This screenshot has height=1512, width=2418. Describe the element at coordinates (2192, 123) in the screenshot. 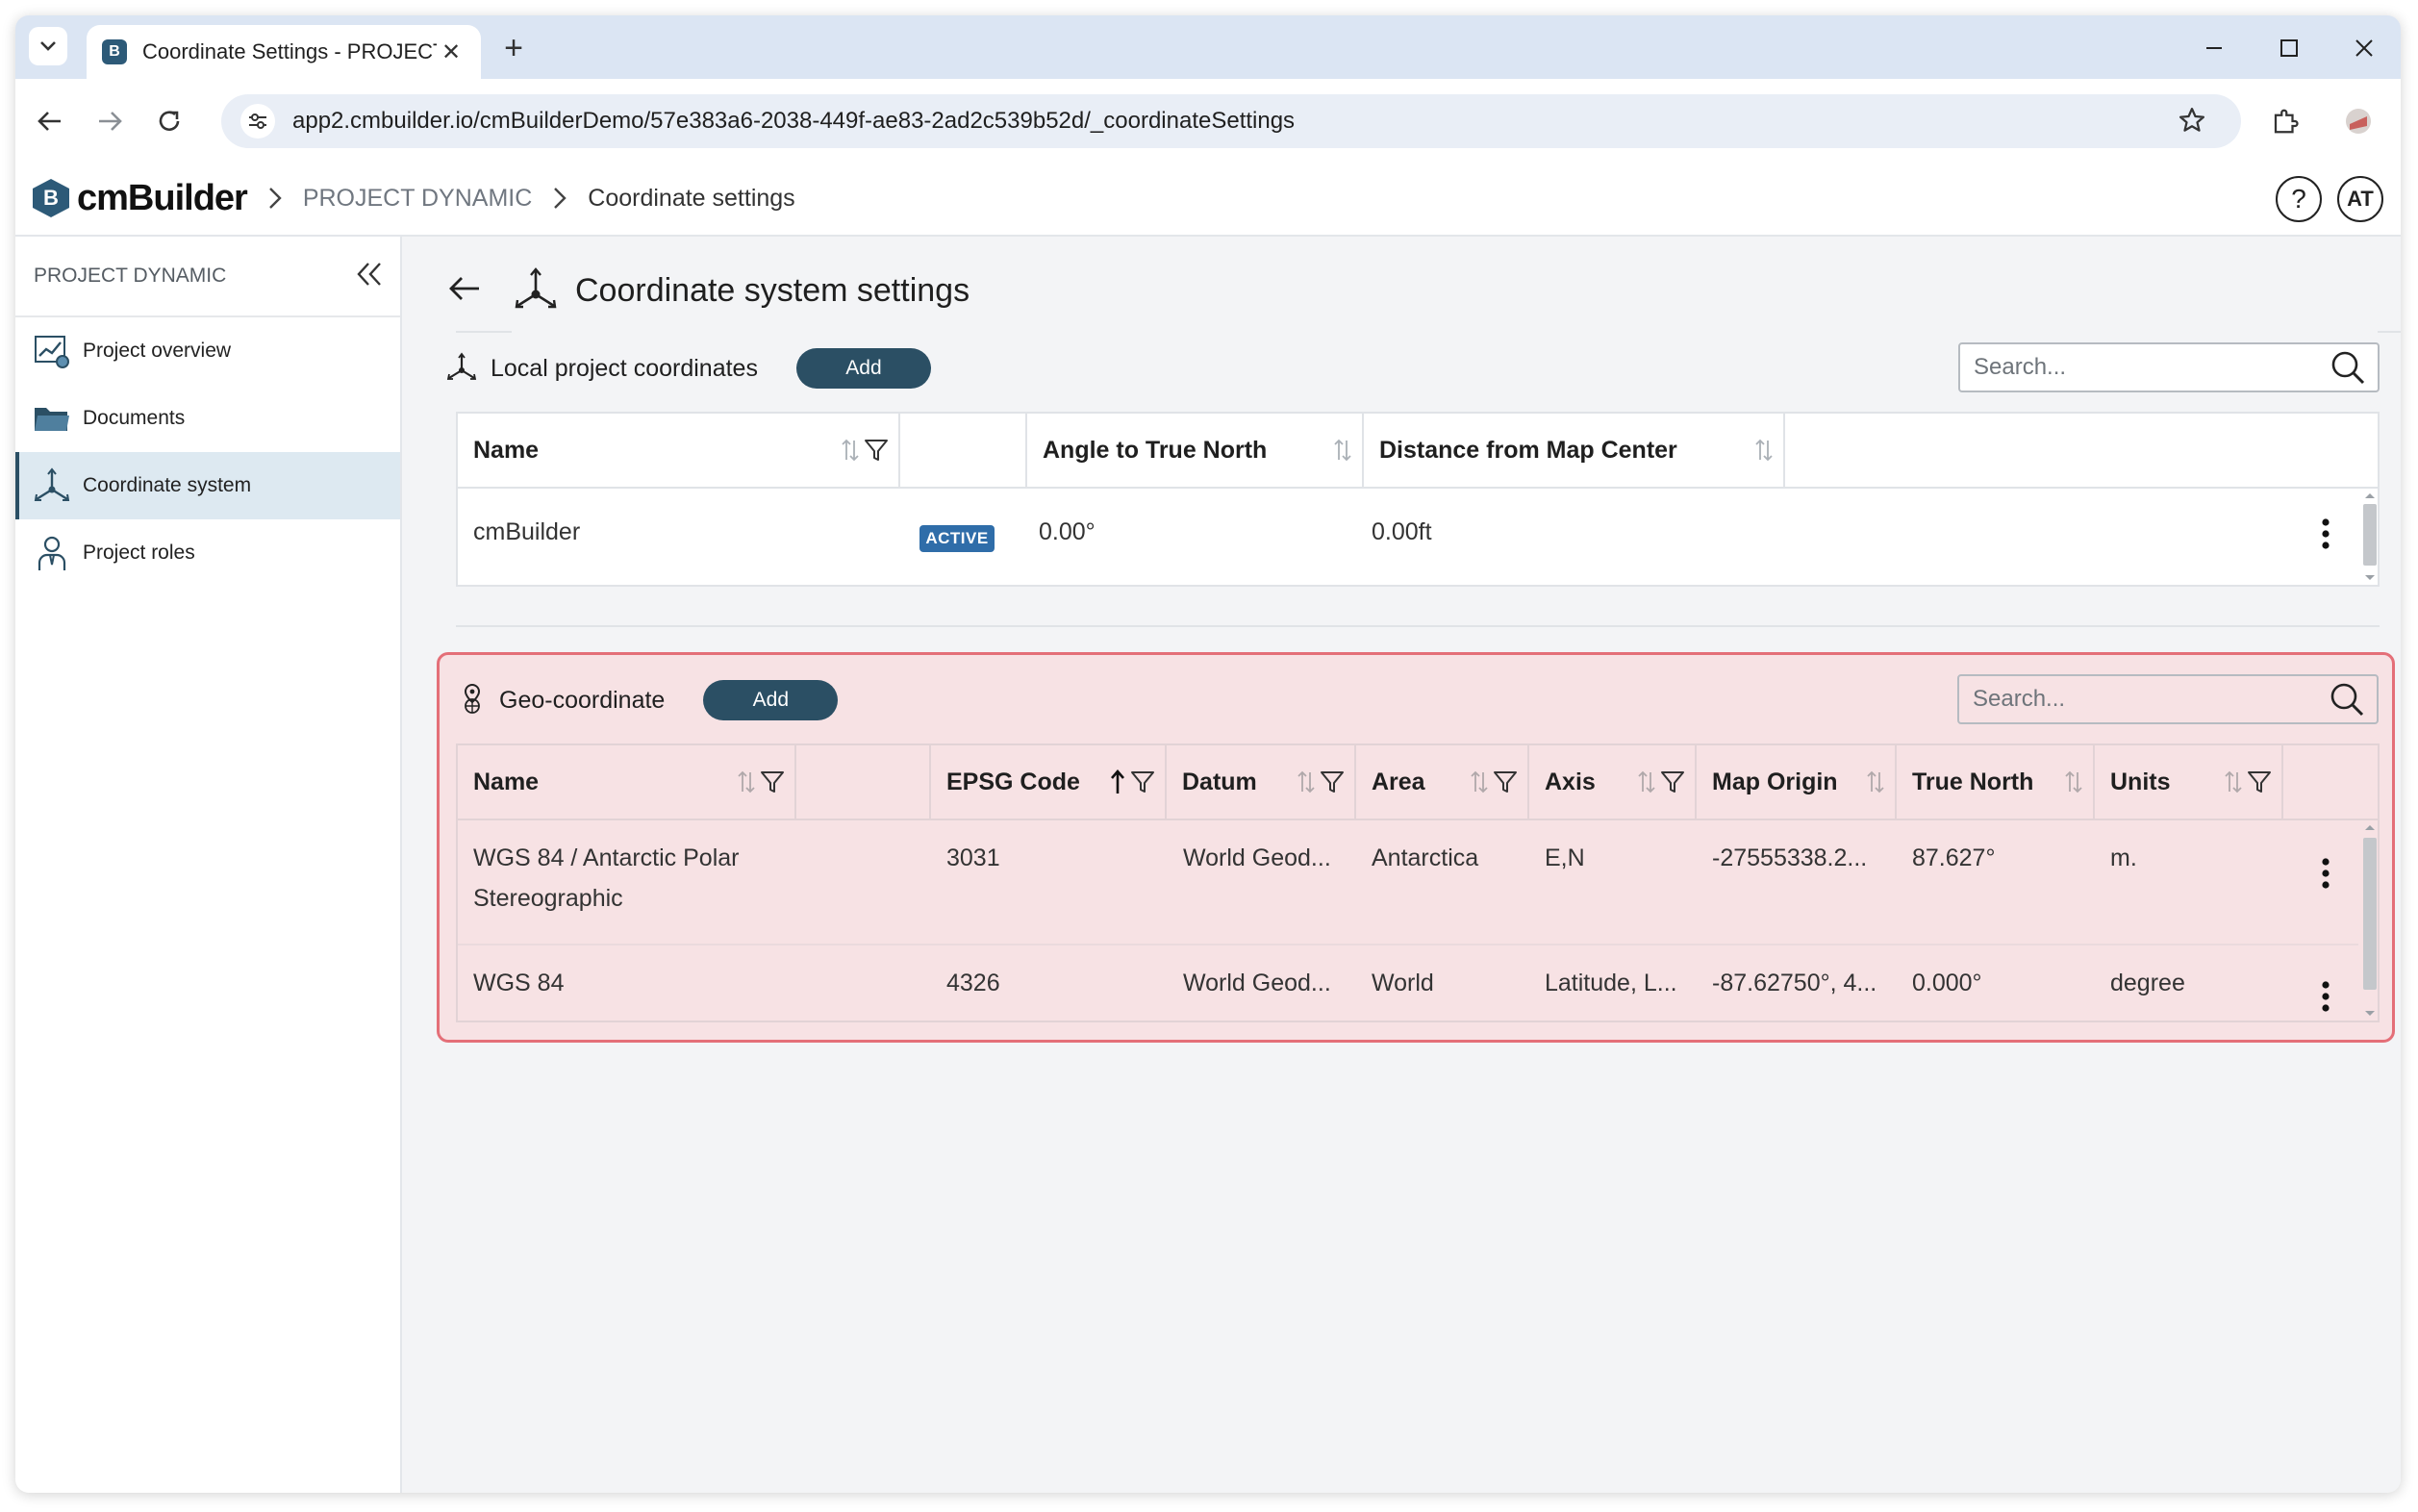

I see `bookmark-button` at that location.